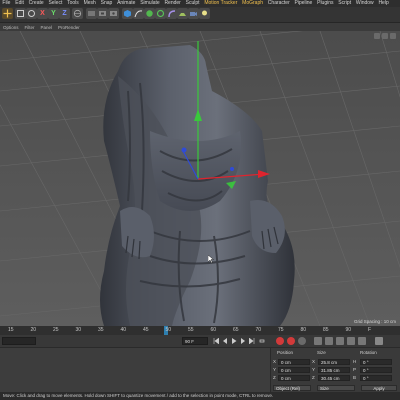 The height and width of the screenshot is (400, 400). Describe the element at coordinates (355, 361) in the screenshot. I see `rotation-axis-label: H` at that location.